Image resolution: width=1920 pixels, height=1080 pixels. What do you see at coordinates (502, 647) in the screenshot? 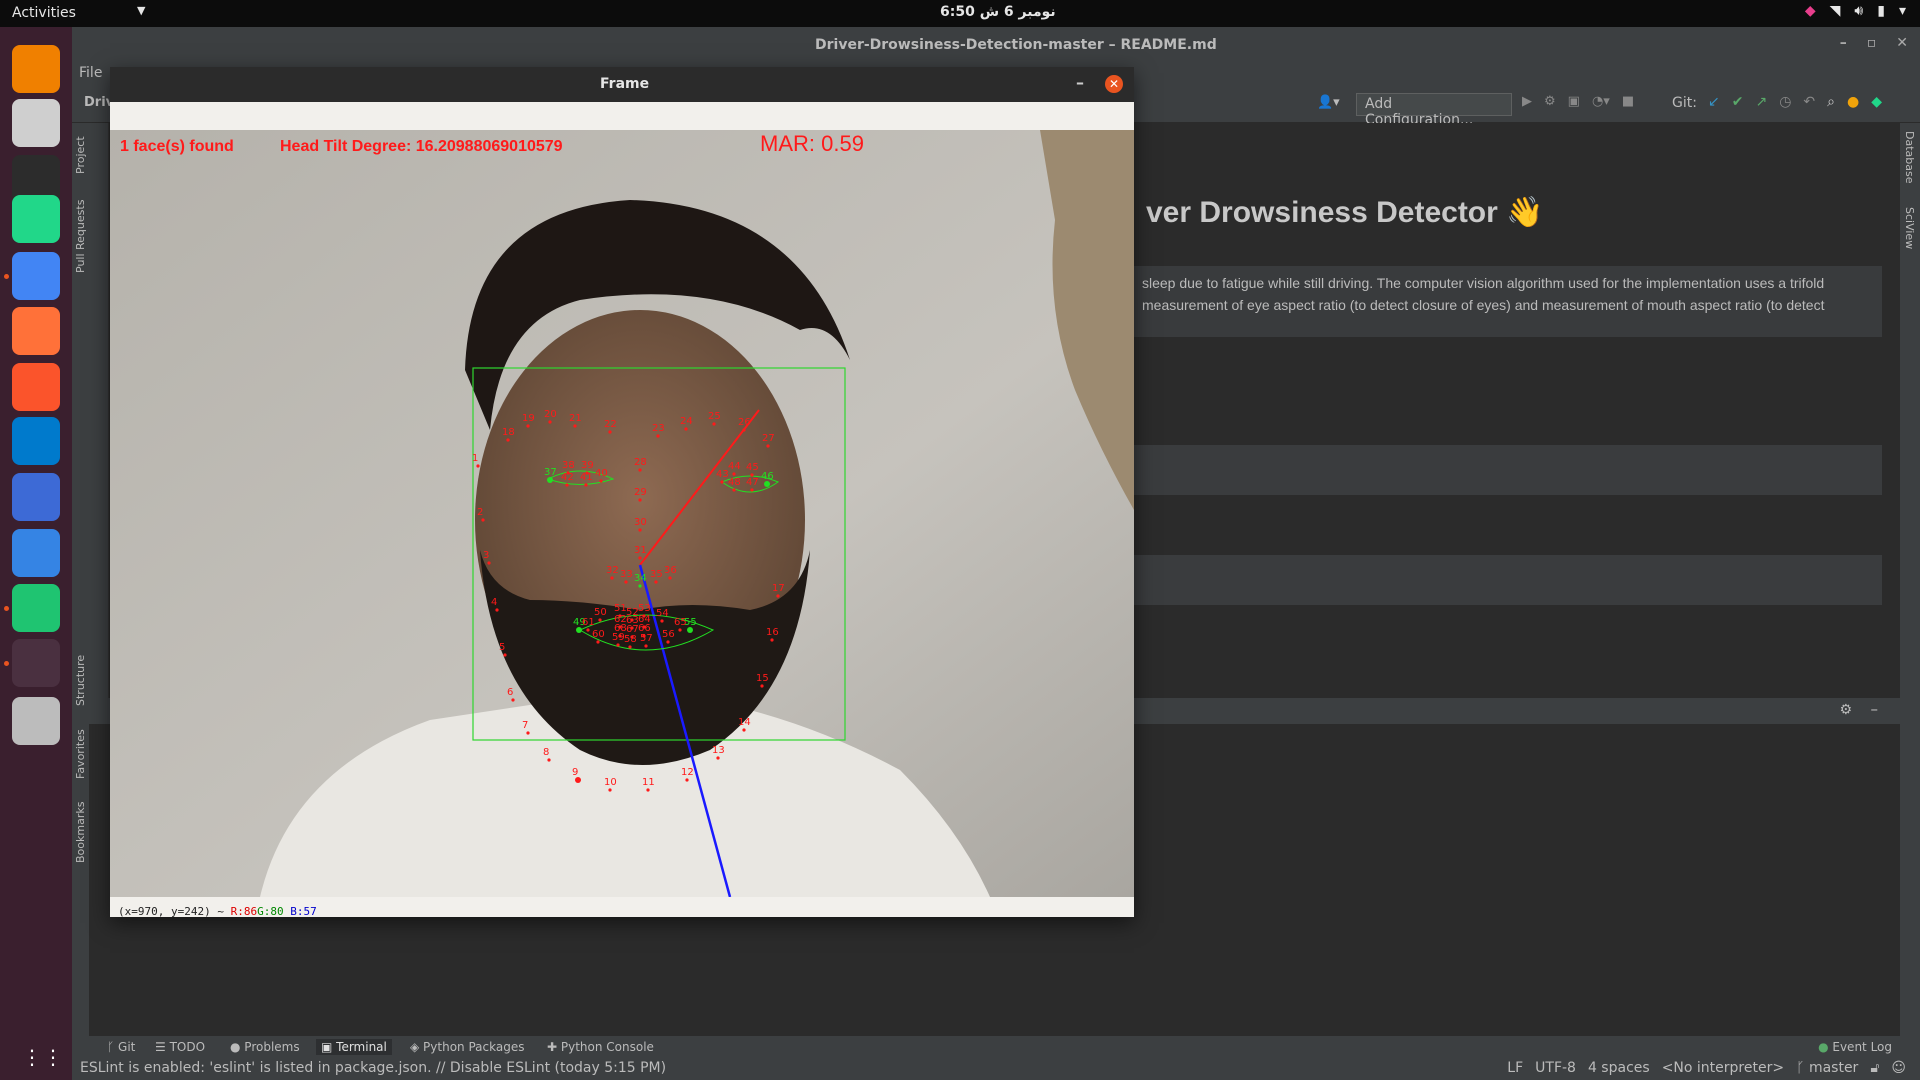
I see `landmark-index-label: 5` at bounding box center [502, 647].